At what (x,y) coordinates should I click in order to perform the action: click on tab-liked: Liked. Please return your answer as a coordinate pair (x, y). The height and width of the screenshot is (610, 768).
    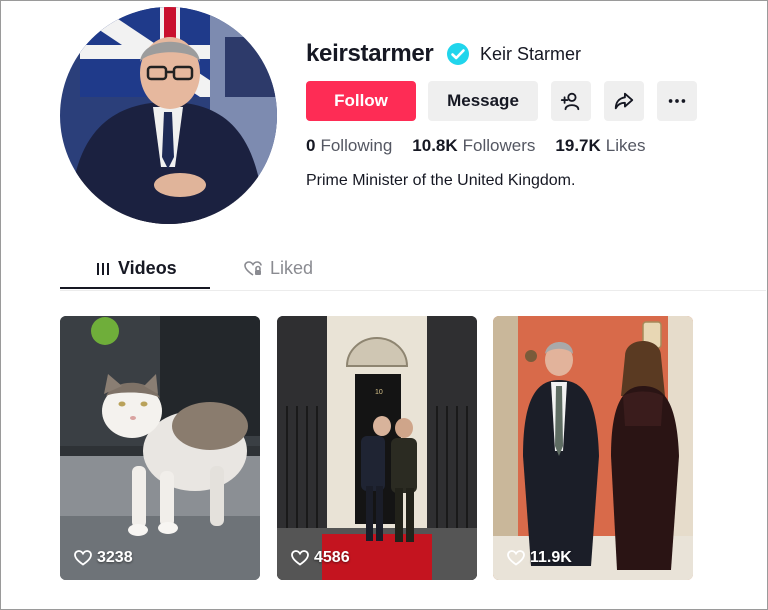
    Looking at the image, I should click on (278, 268).